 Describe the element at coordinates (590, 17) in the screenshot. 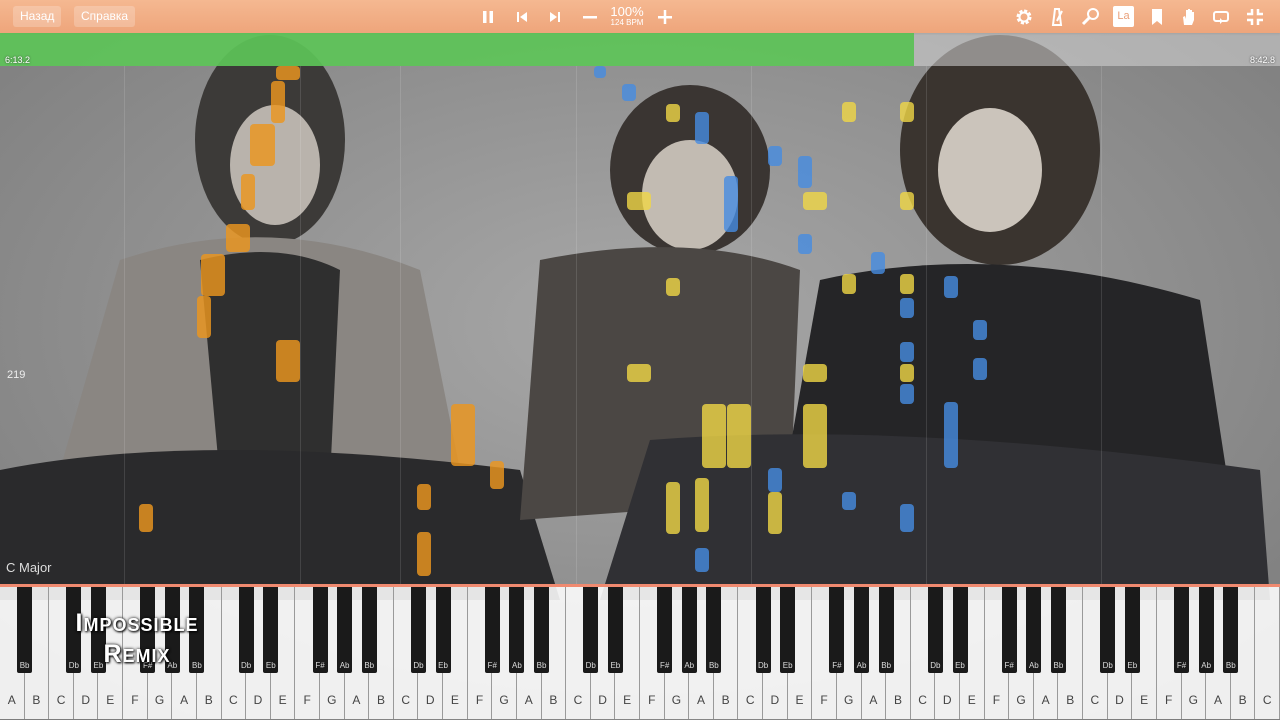

I see `minus-icon` at that location.